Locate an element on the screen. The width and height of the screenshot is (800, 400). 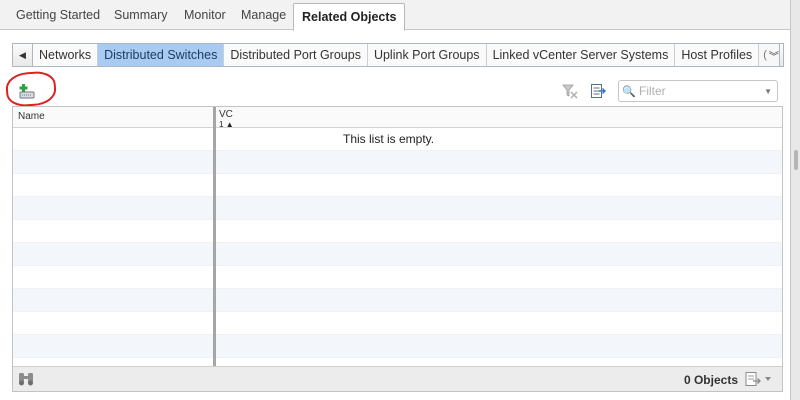
subtab-host-profiles: Host Profiles is located at coordinates (717, 55).